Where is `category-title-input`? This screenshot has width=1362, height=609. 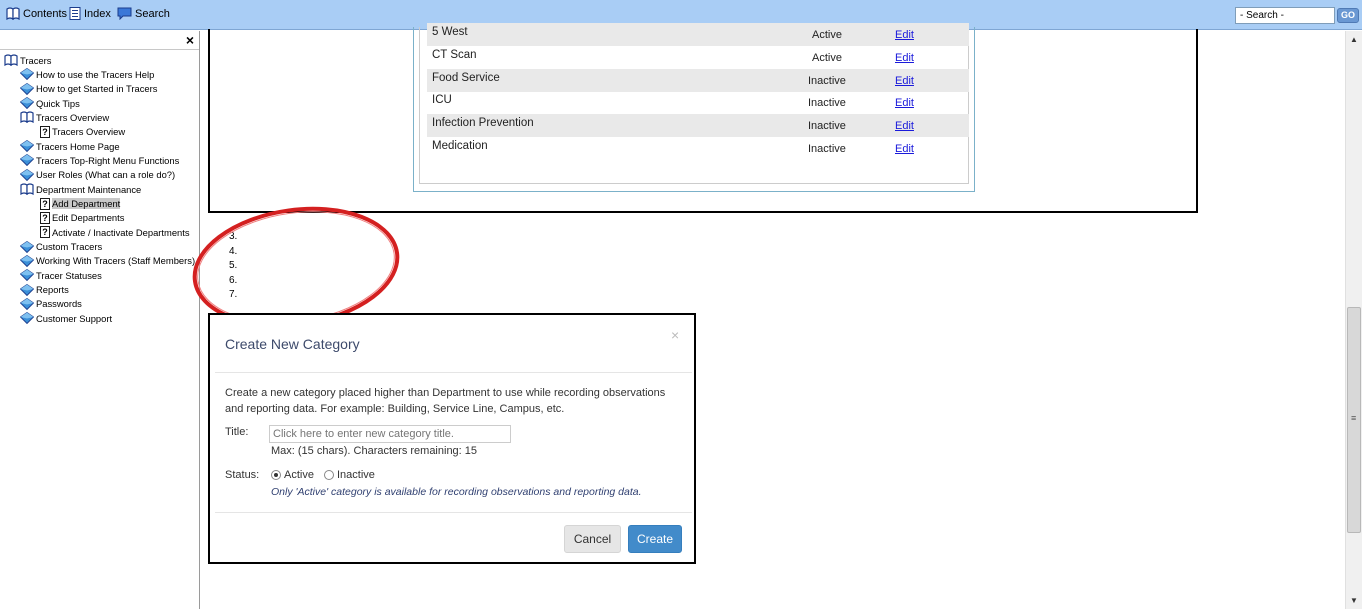 category-title-input is located at coordinates (390, 434).